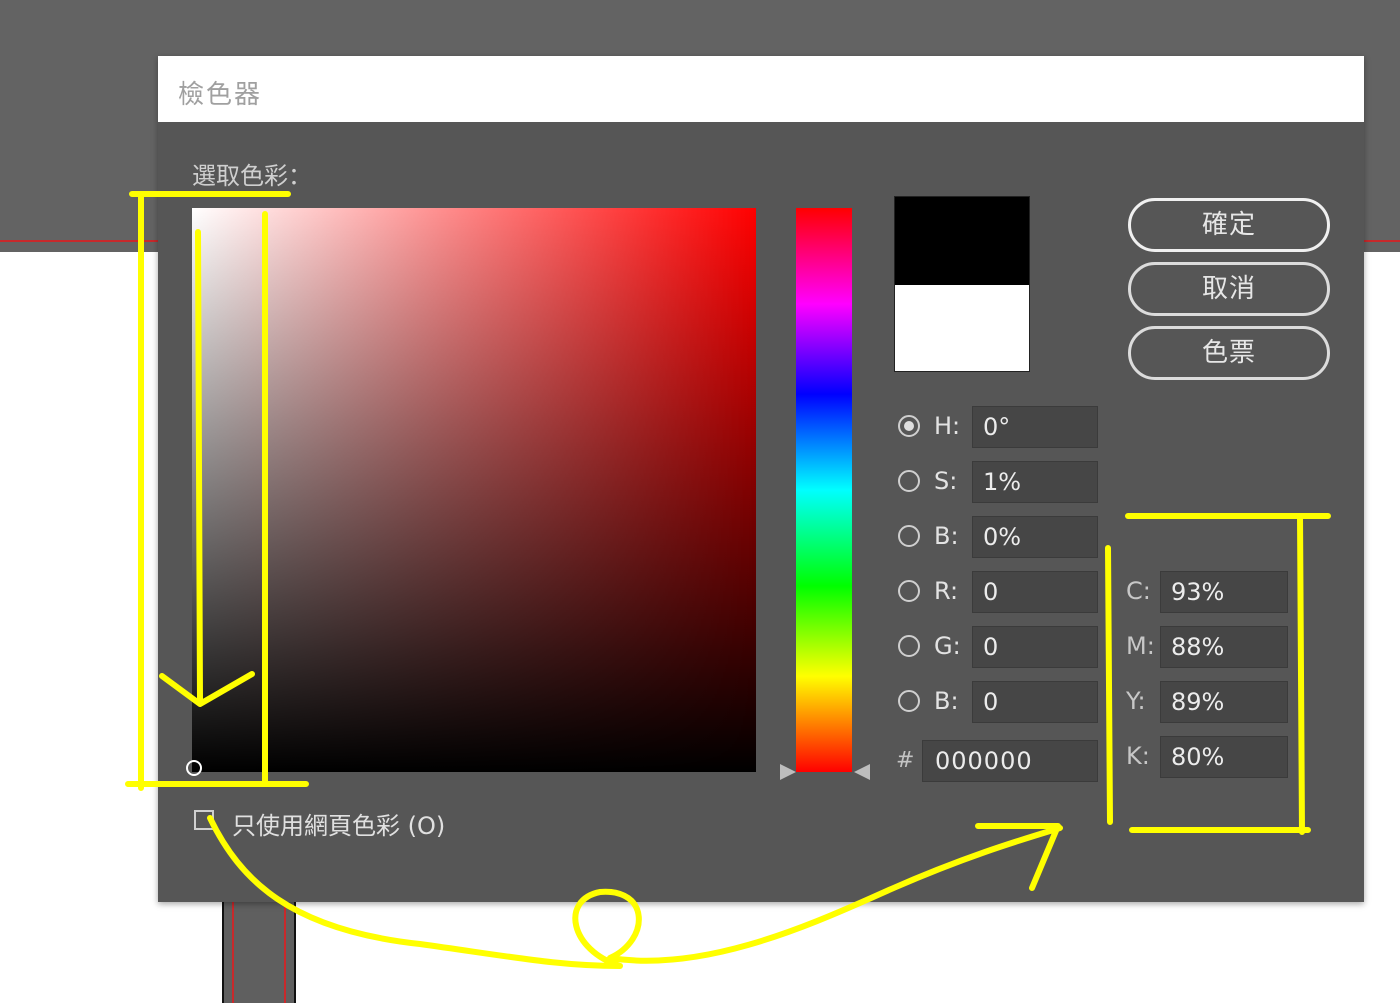 This screenshot has width=1400, height=1003. Describe the element at coordinates (909, 646) in the screenshot. I see `green-radio` at that location.